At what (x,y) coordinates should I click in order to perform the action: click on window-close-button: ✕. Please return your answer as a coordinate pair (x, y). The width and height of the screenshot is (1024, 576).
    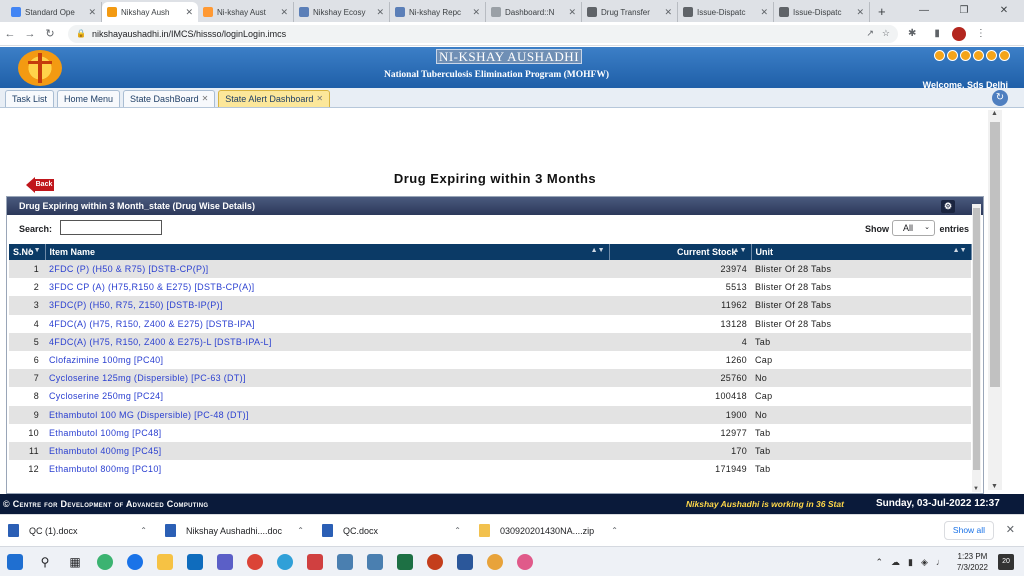
    Looking at the image, I should click on (1004, 11).